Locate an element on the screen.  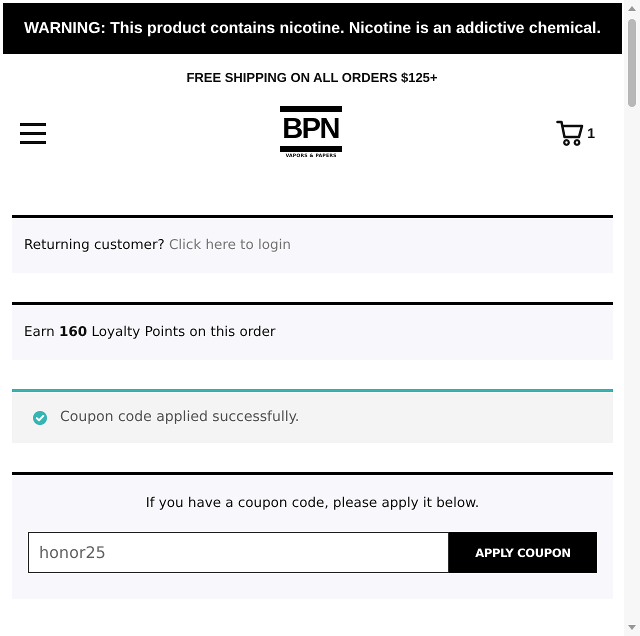
loyalty-points-text: Earn 160 Loyalty Points on this order is located at coordinates (150, 332).